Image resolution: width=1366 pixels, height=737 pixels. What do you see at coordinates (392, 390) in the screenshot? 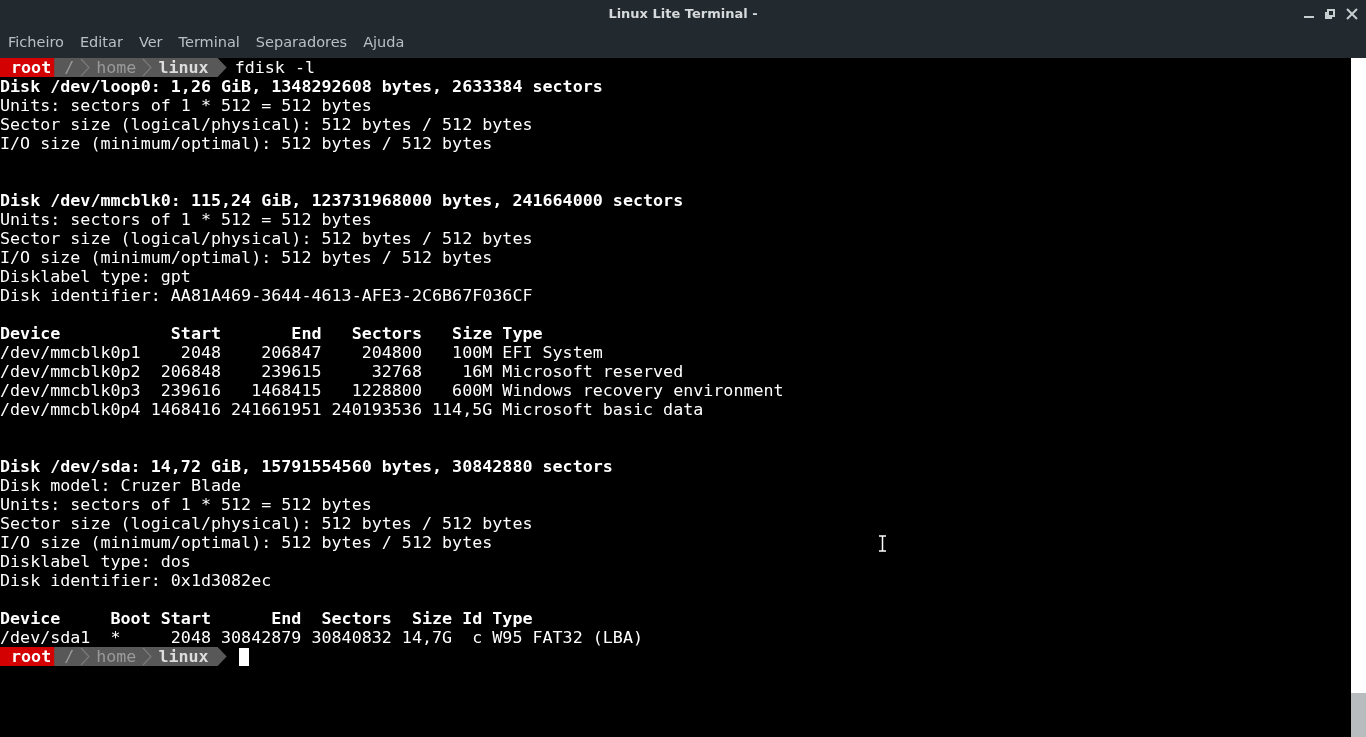
I see `output-line: /dev/mmcblk0p3 239616 1468415 1228800 600M Windows recovery environment` at bounding box center [392, 390].